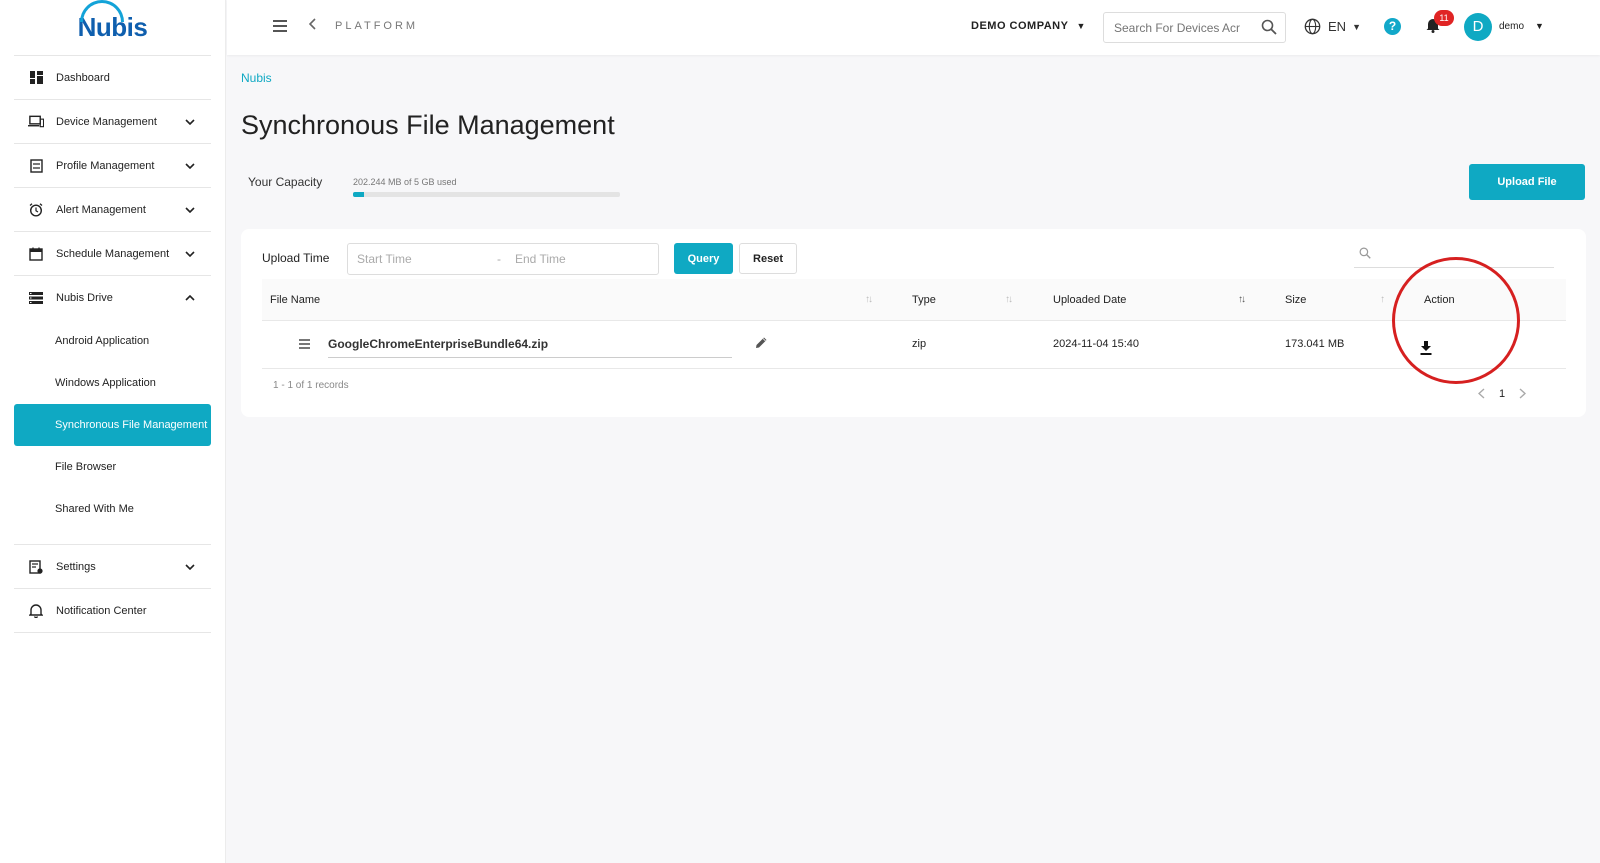 Image resolution: width=1600 pixels, height=863 pixels. Describe the element at coordinates (296, 258) in the screenshot. I see `upload-time-label: Upload Time` at that location.